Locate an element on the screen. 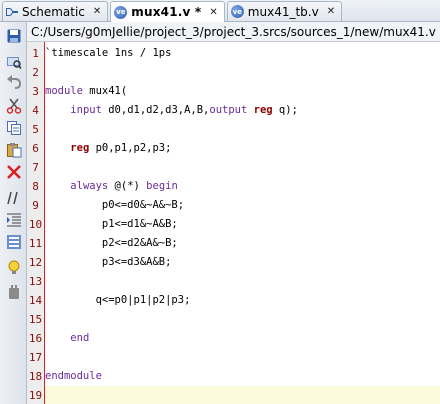 This screenshot has width=440, height=404. line-number: 6 is located at coordinates (35, 148).